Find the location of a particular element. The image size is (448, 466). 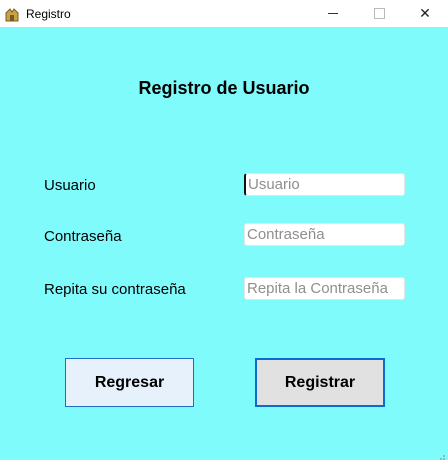

password-label: Contraseña is located at coordinates (83, 236).